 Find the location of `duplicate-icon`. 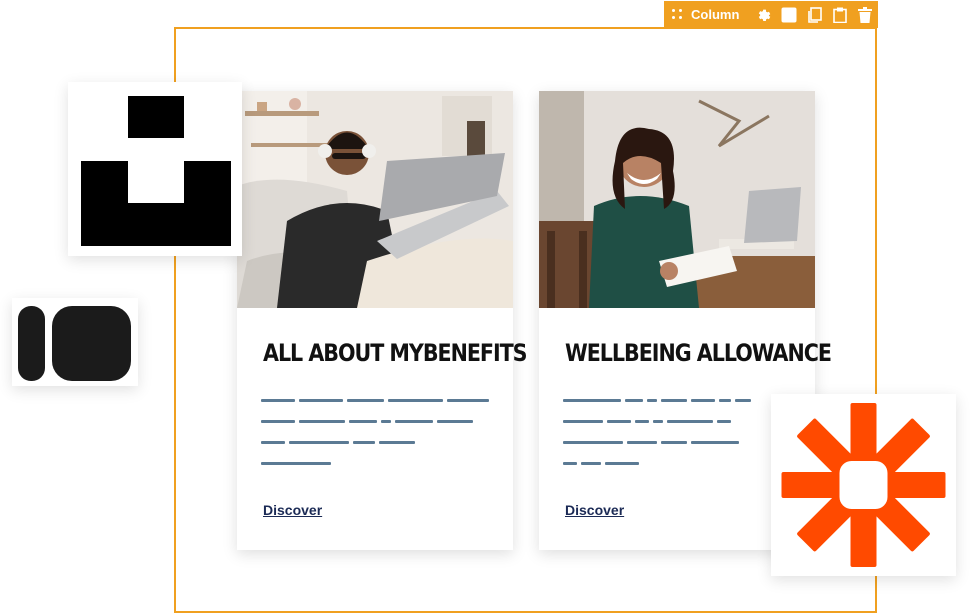

duplicate-icon is located at coordinates (815, 15).